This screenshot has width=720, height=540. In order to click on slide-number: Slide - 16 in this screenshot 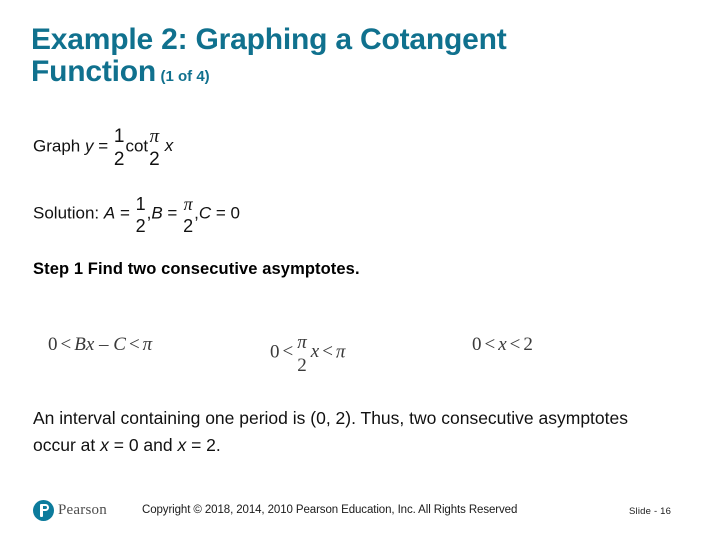, I will do `click(650, 511)`.